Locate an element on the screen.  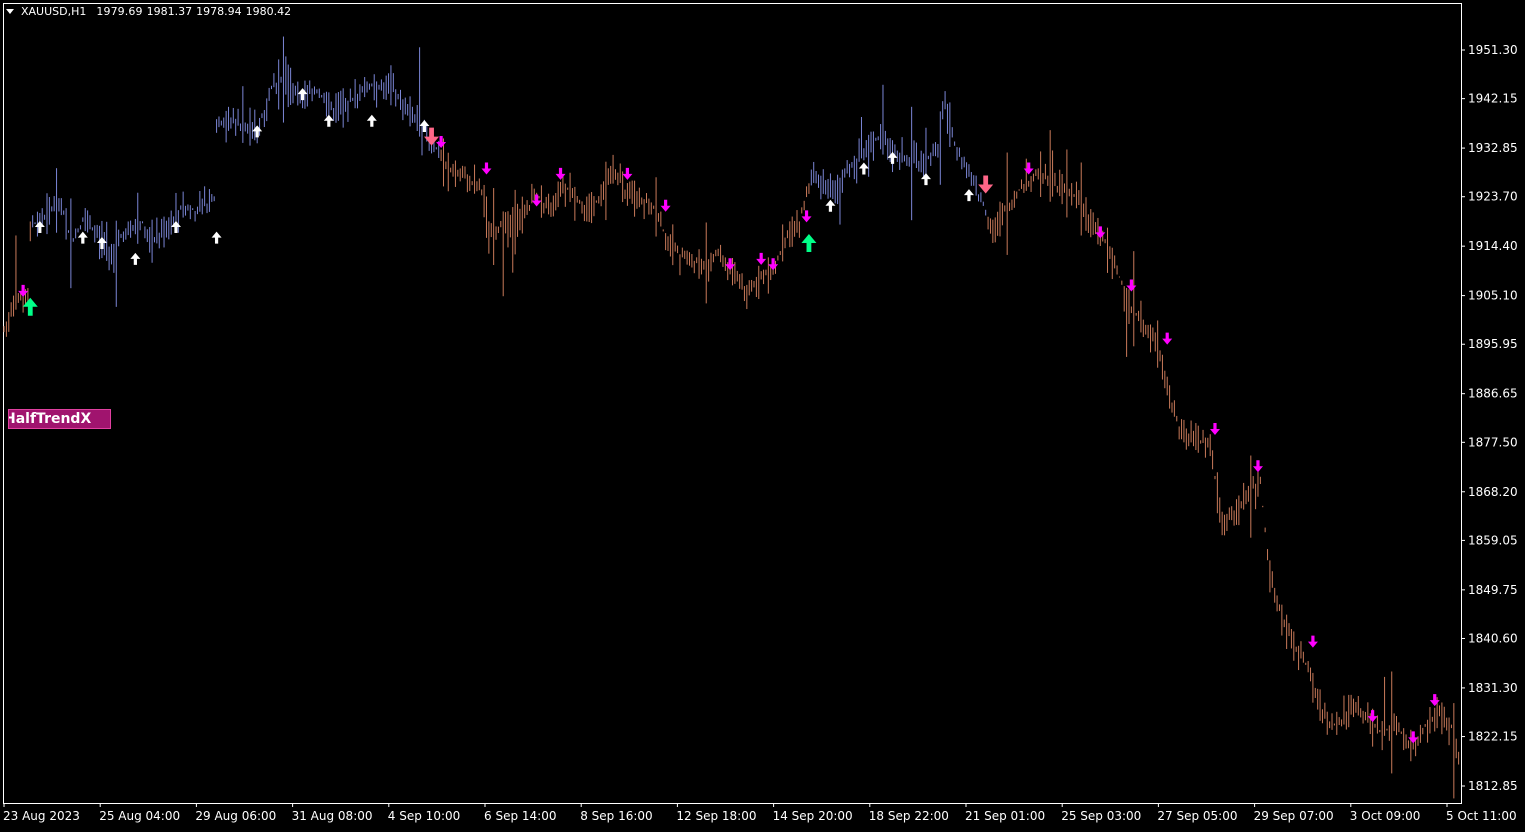
price-tick-label: 1812.85 is located at coordinates (1493, 786).